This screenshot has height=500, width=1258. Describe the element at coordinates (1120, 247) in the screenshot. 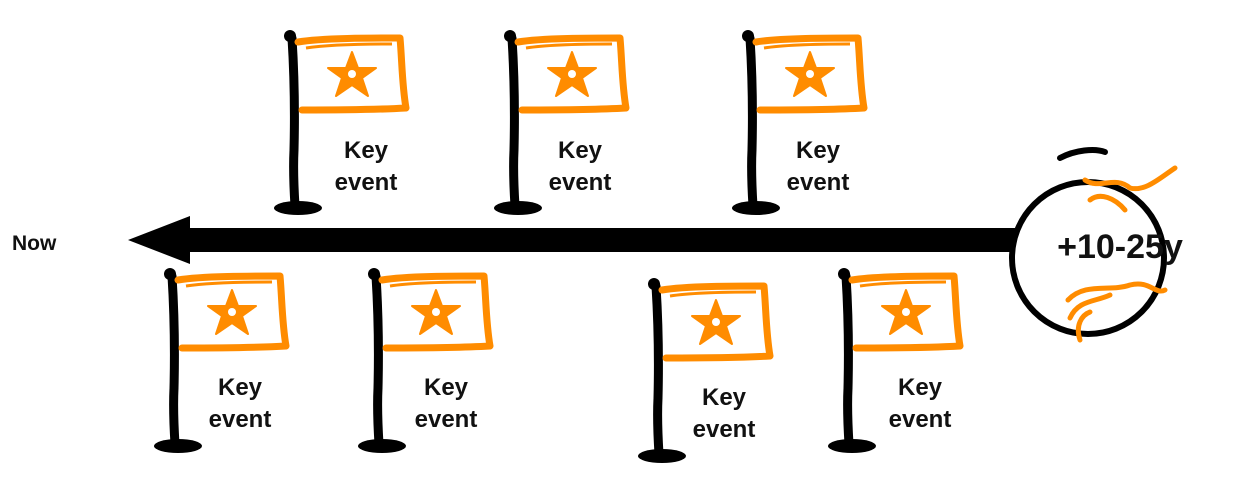

I see `timeline-horizon-label: +10-25y` at that location.